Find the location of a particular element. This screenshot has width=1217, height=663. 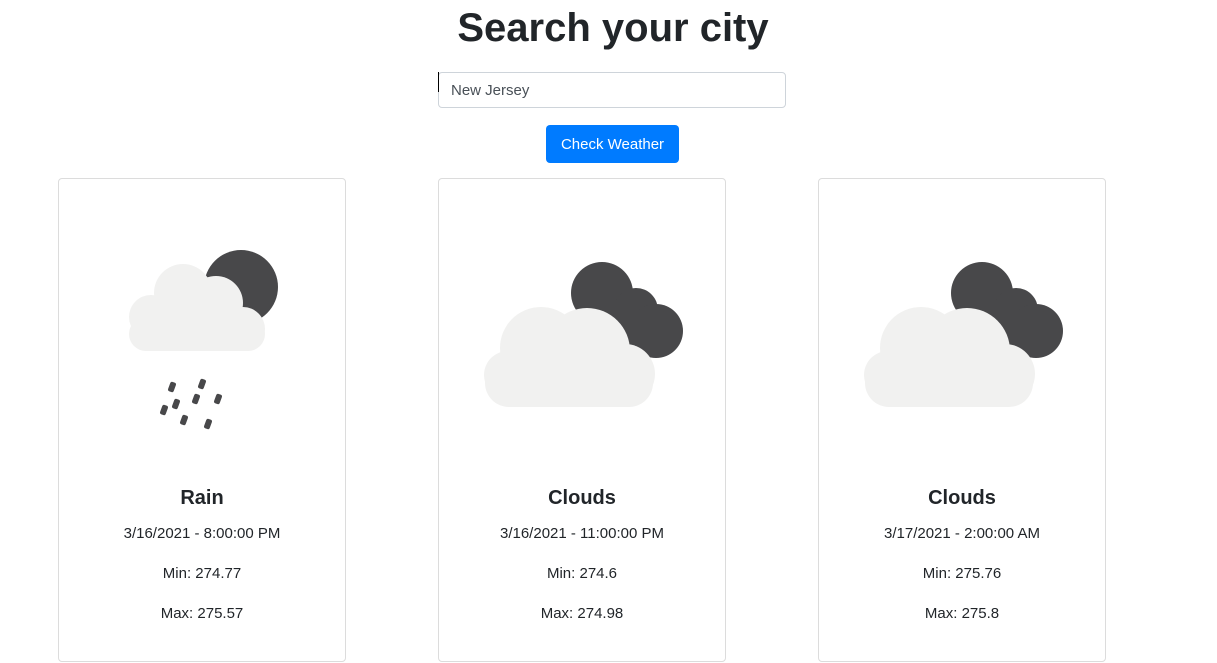

card-max-temp: Max: 275.8 is located at coordinates (962, 613).